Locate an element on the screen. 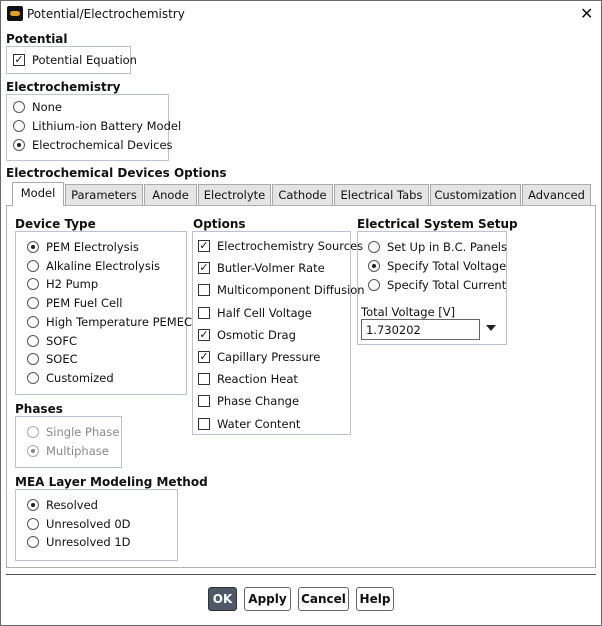  option-label: Single Phase is located at coordinates (83, 432).